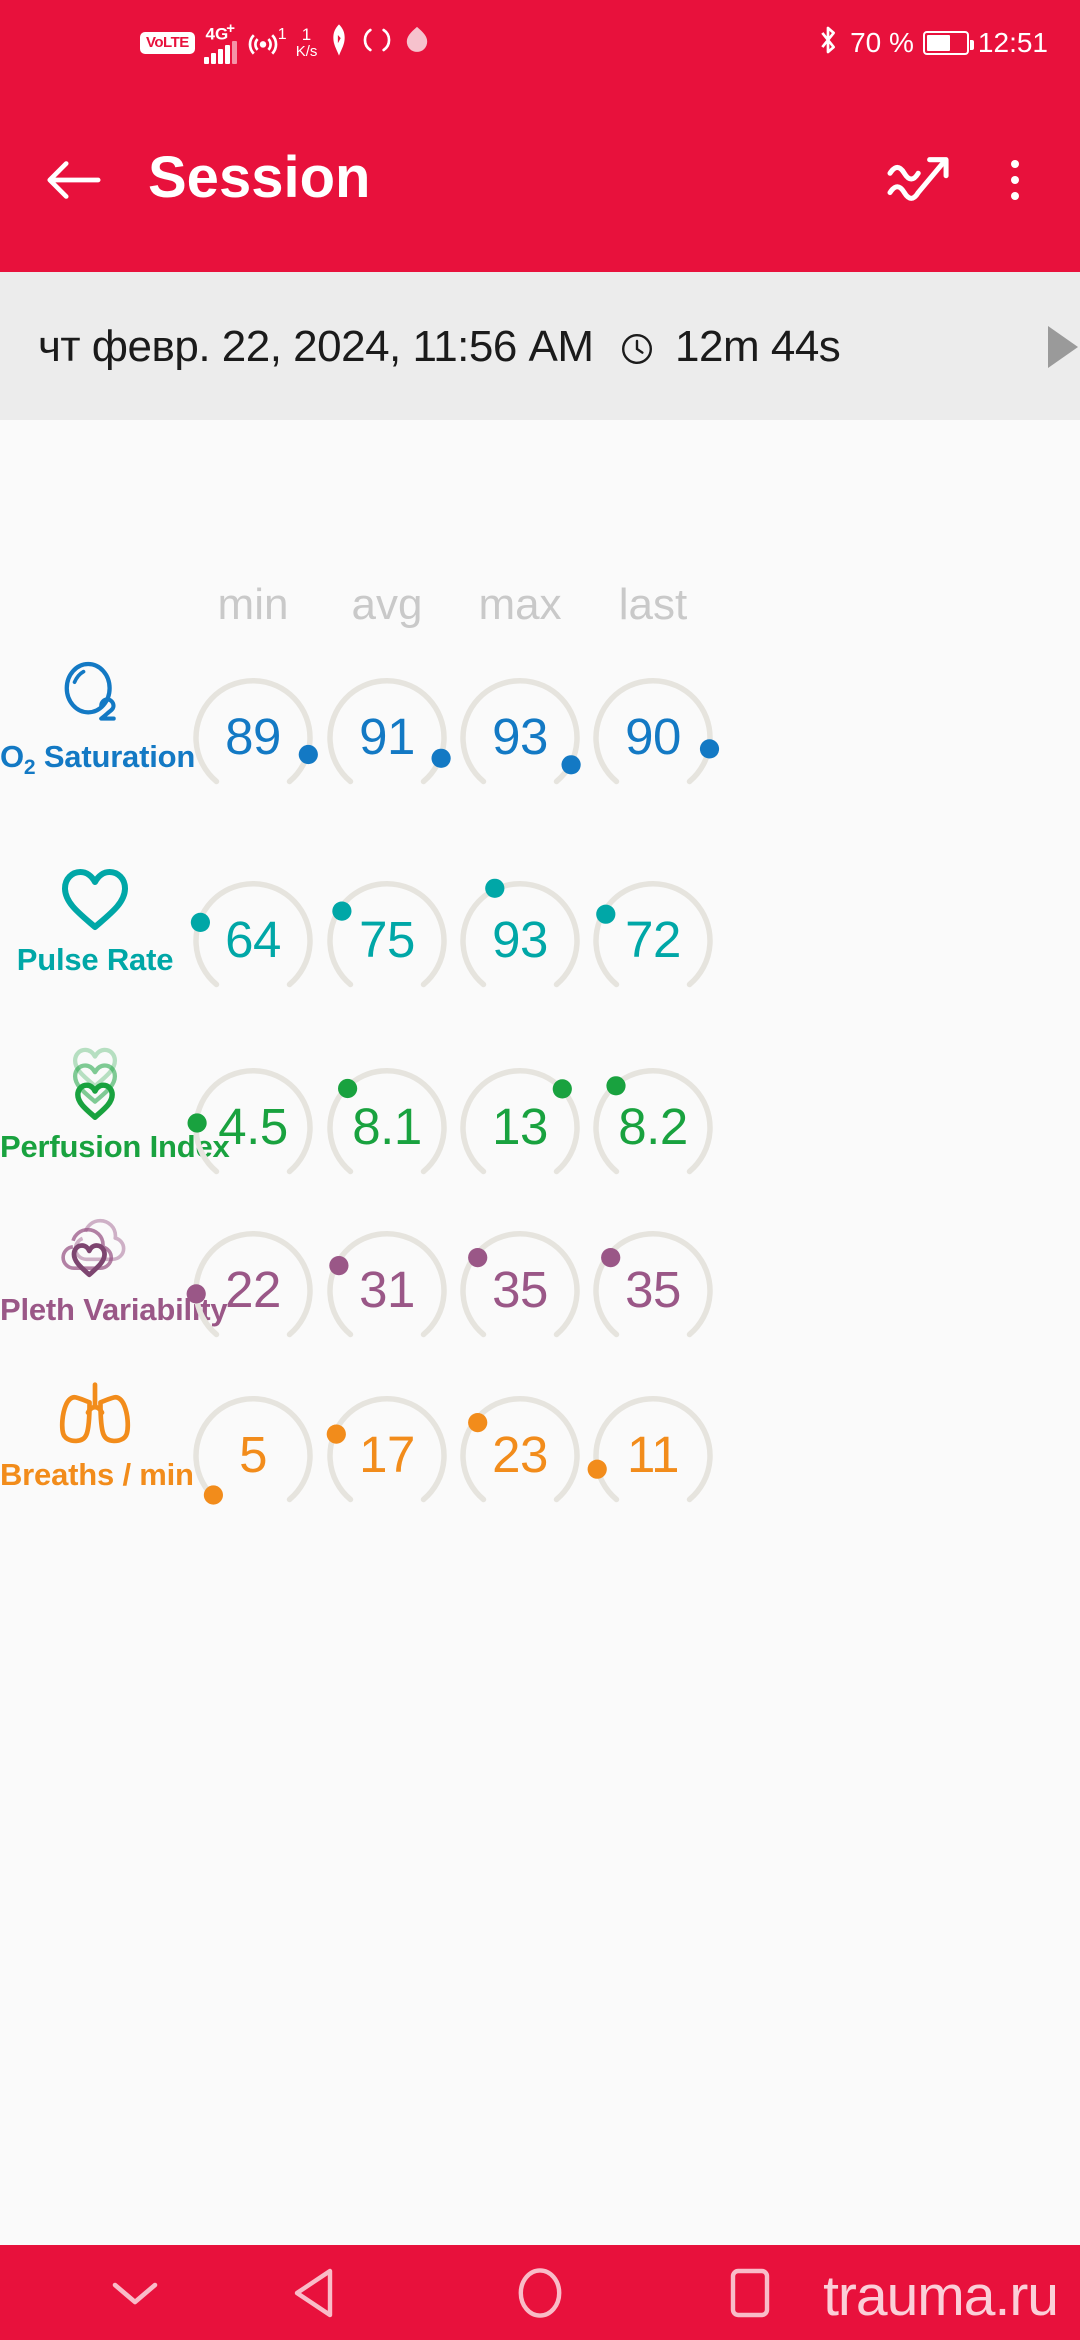 This screenshot has height=2340, width=1080. I want to click on battery-percent-label: 70 %, so click(882, 42).